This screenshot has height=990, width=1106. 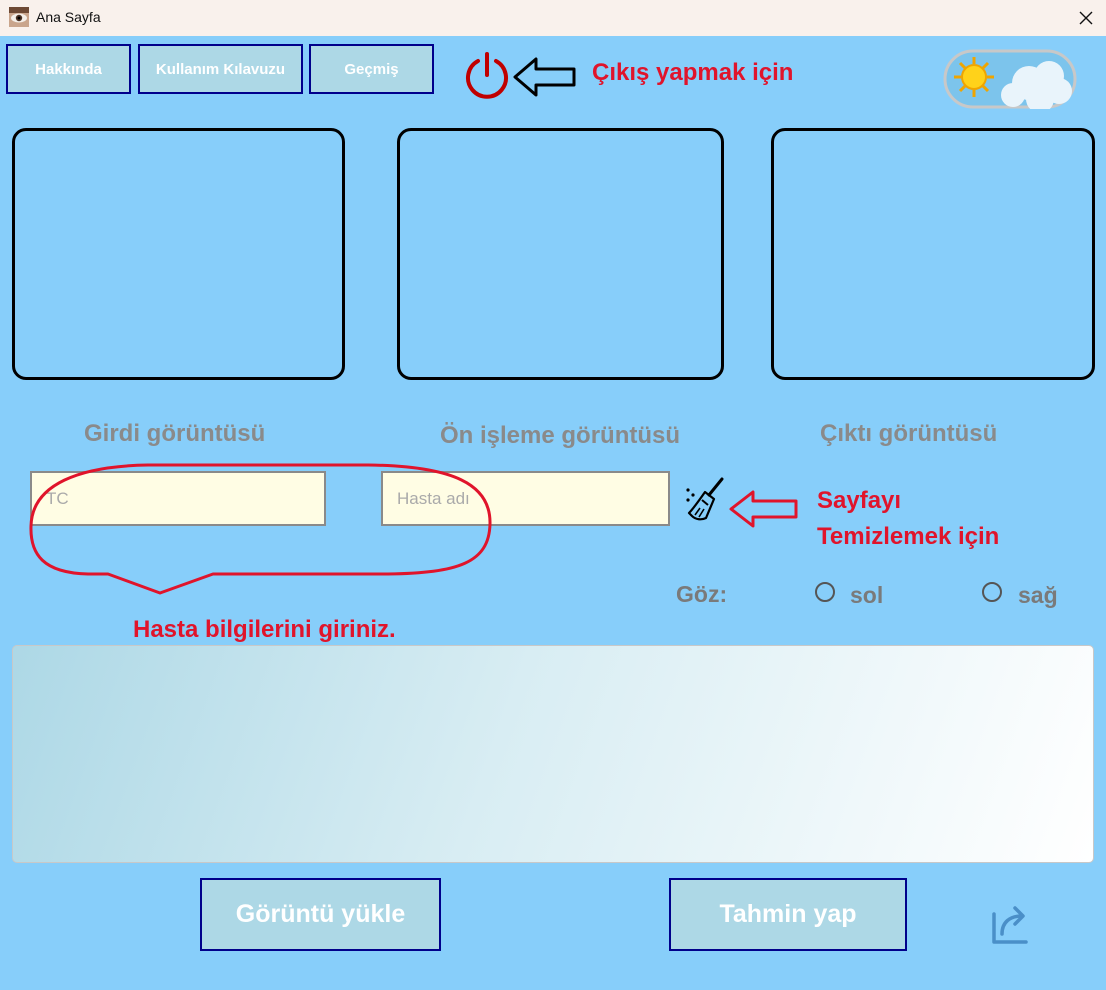 What do you see at coordinates (859, 500) in the screenshot?
I see `clear-hint-line1: Sayfayı` at bounding box center [859, 500].